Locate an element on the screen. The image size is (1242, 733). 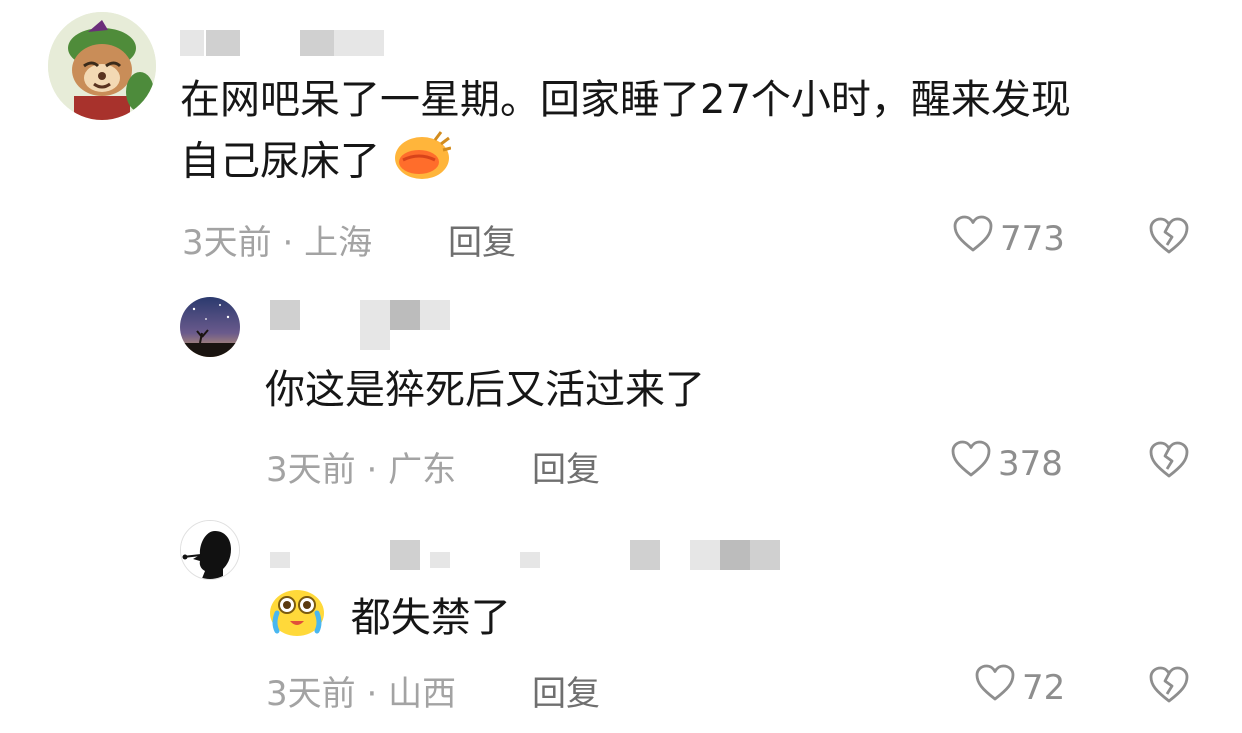
silhouette-avatar is located at coordinates (210, 550).